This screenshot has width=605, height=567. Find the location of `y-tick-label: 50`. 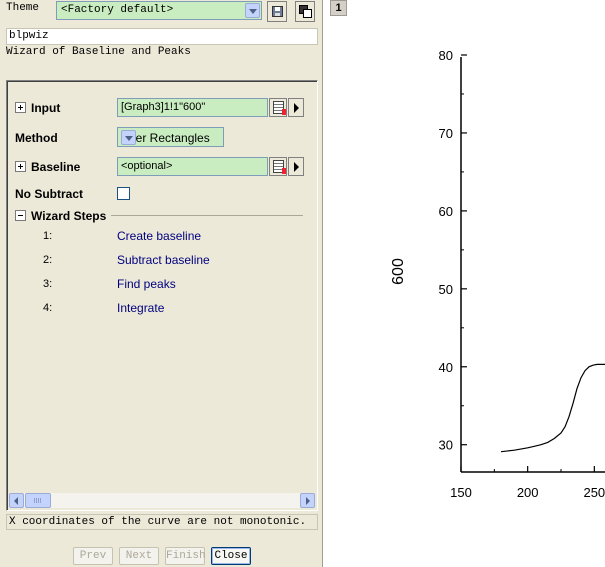

y-tick-label: 50 is located at coordinates (446, 289).